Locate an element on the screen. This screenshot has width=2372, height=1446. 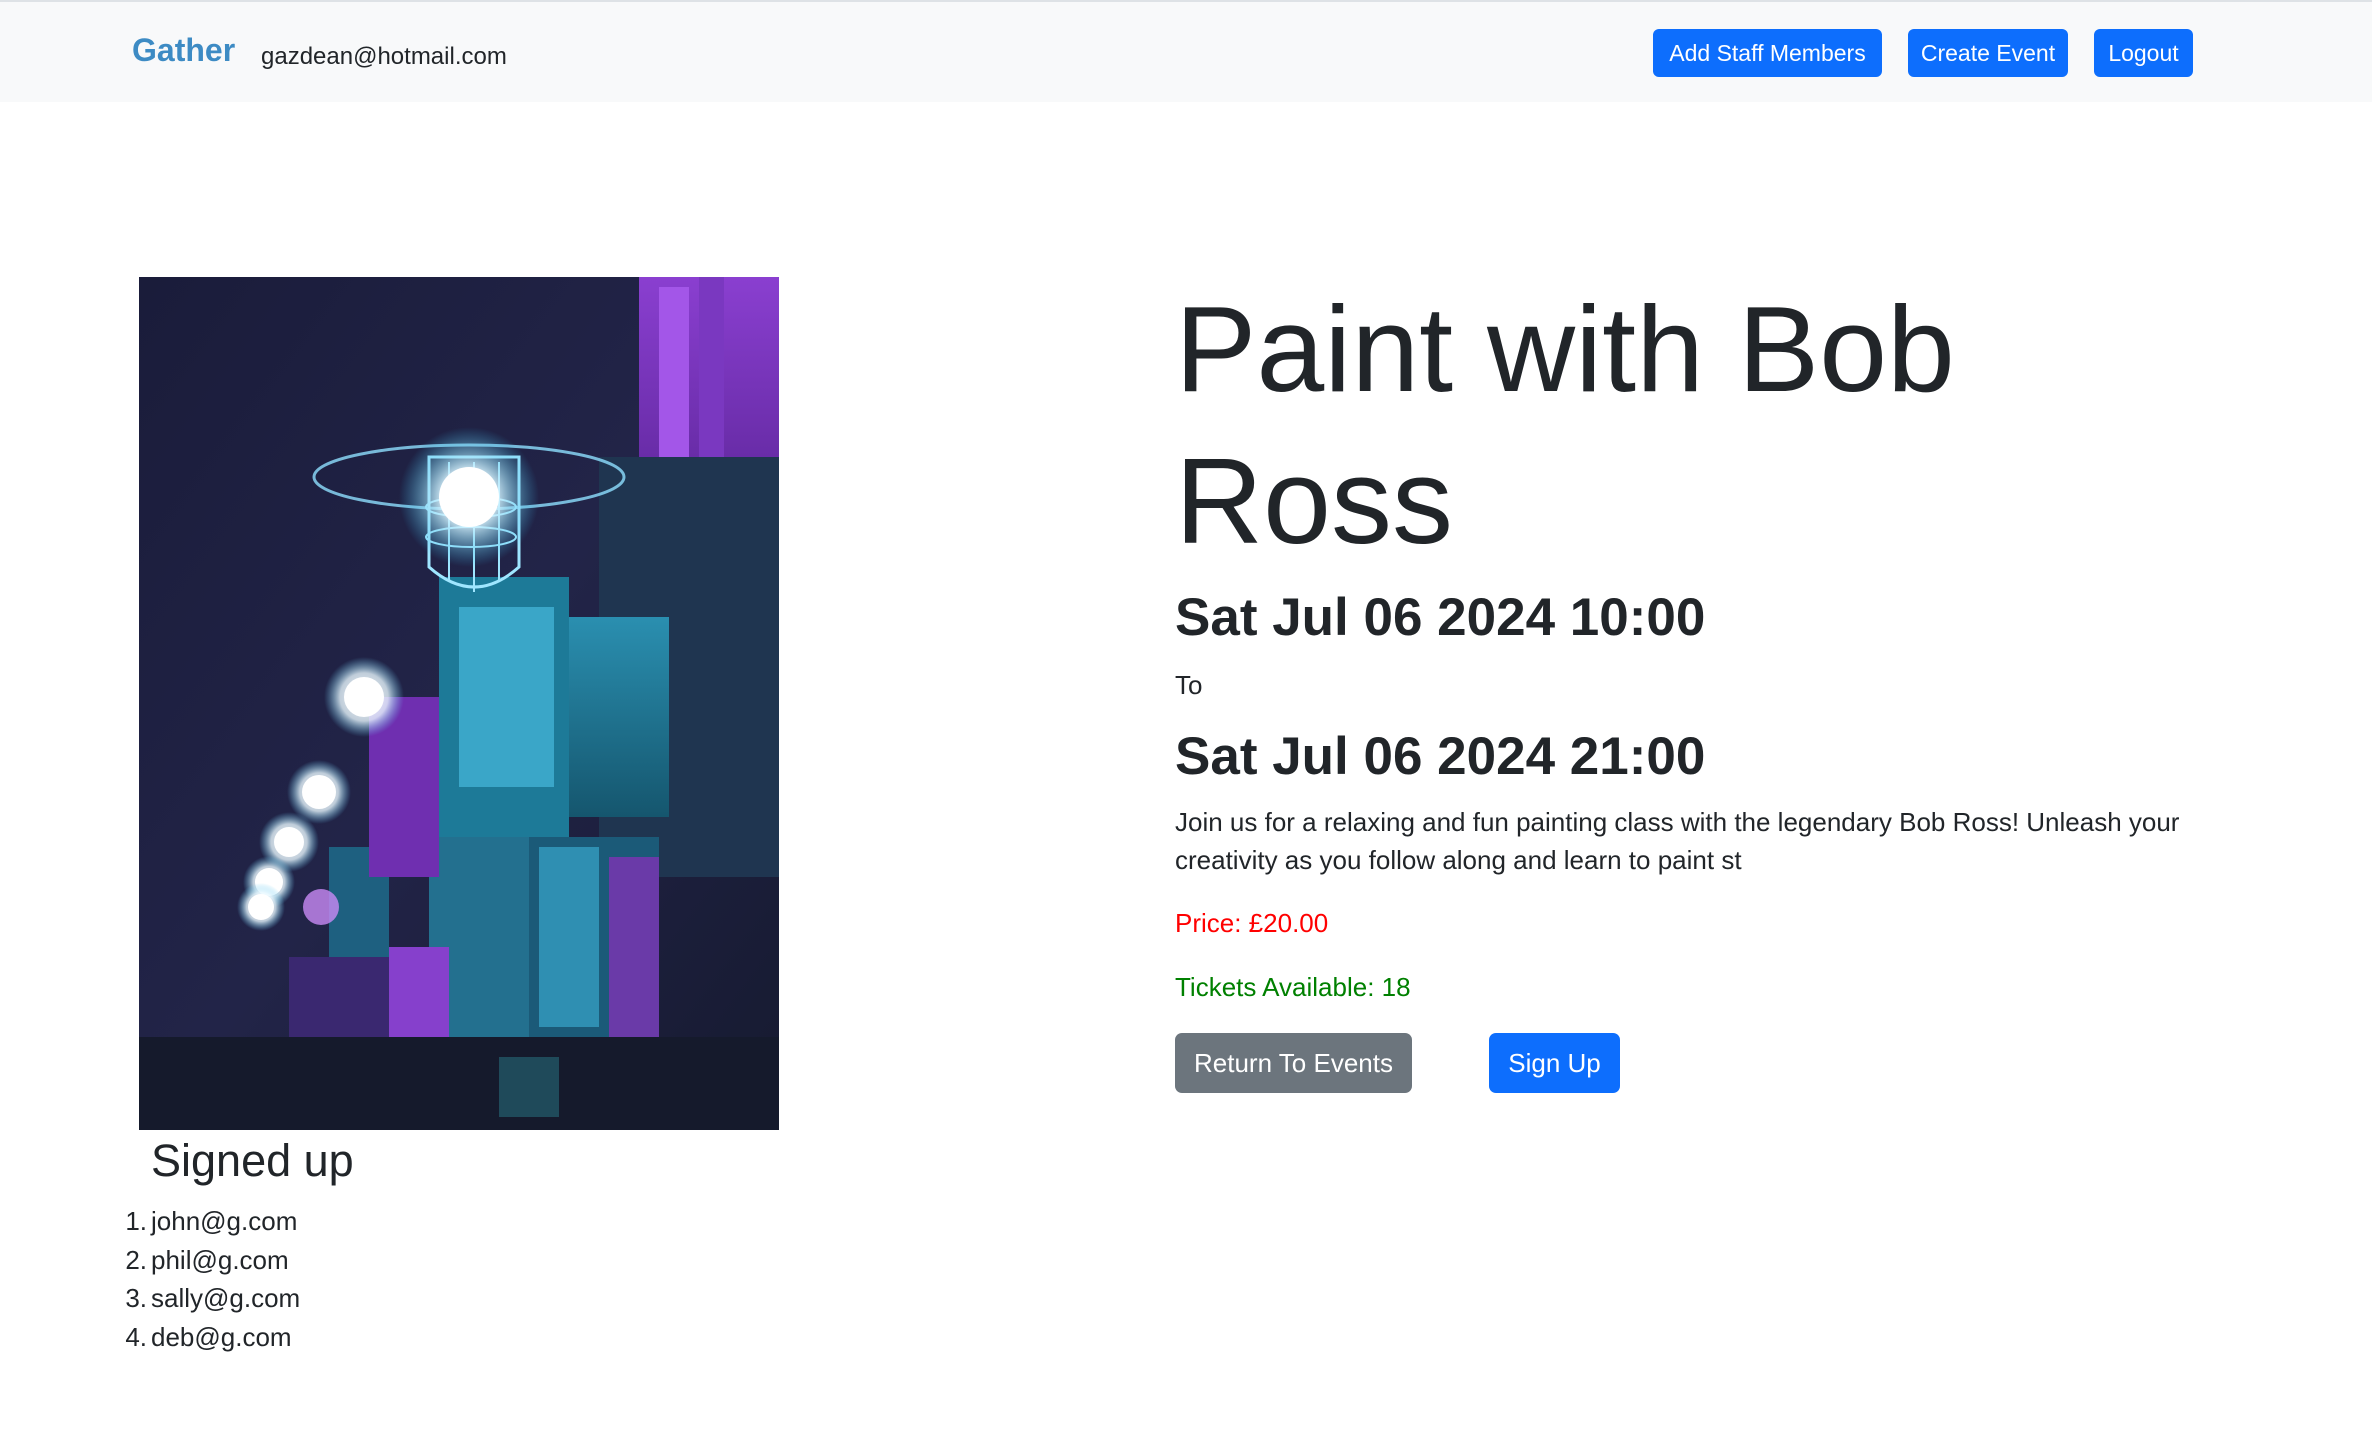
event-title: Paint with Bob Ross is located at coordinates (1565, 425).